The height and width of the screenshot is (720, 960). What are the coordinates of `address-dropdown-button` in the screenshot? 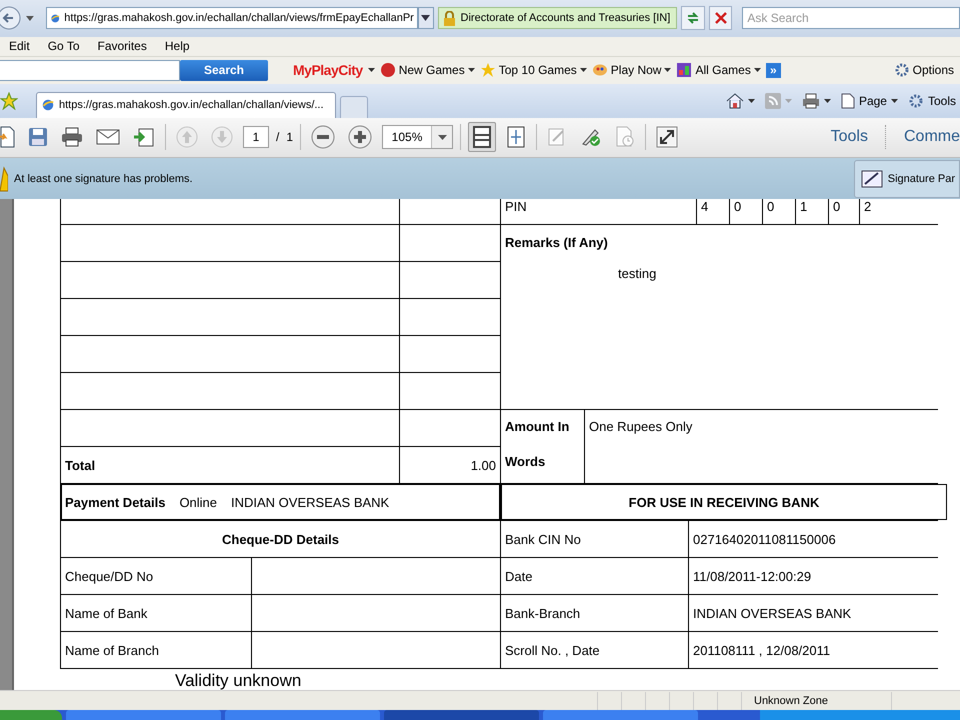 It's located at (426, 18).